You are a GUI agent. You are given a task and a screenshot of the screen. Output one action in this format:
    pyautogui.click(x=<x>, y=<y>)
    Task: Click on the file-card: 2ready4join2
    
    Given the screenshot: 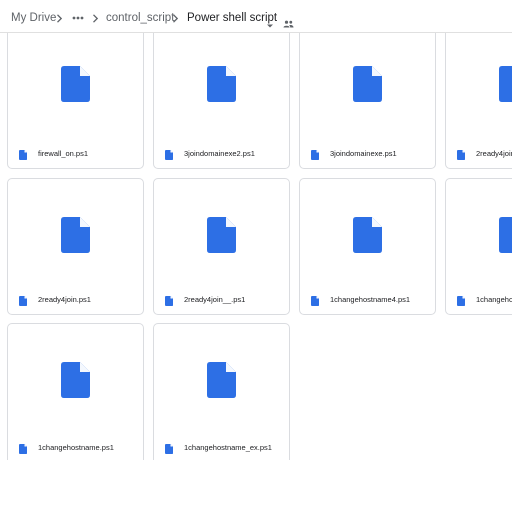 What is the action you would take?
    pyautogui.click(x=478, y=101)
    